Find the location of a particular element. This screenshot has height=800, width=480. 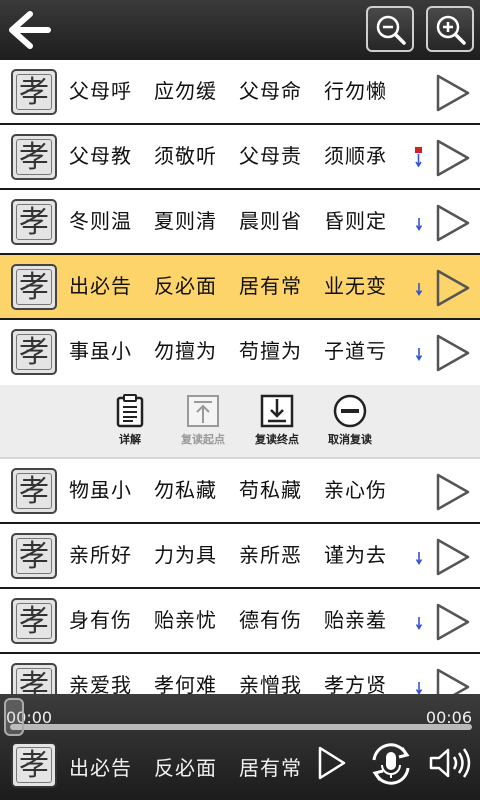

top-bar is located at coordinates (240, 30).